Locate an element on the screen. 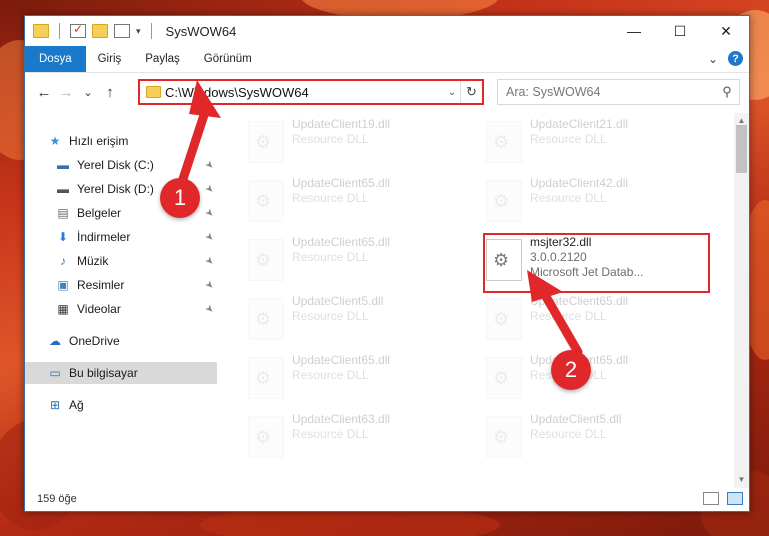 The width and height of the screenshot is (769, 536). back-button: ← is located at coordinates (44, 92).